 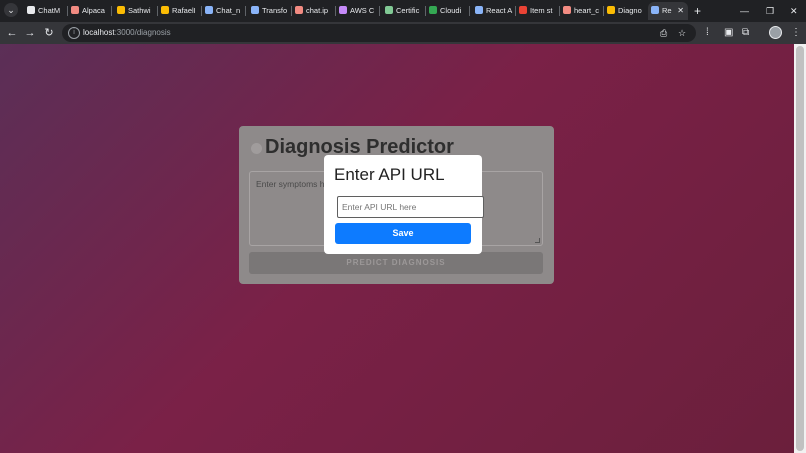 What do you see at coordinates (362, 10) in the screenshot?
I see `tab-label: AWS C` at bounding box center [362, 10].